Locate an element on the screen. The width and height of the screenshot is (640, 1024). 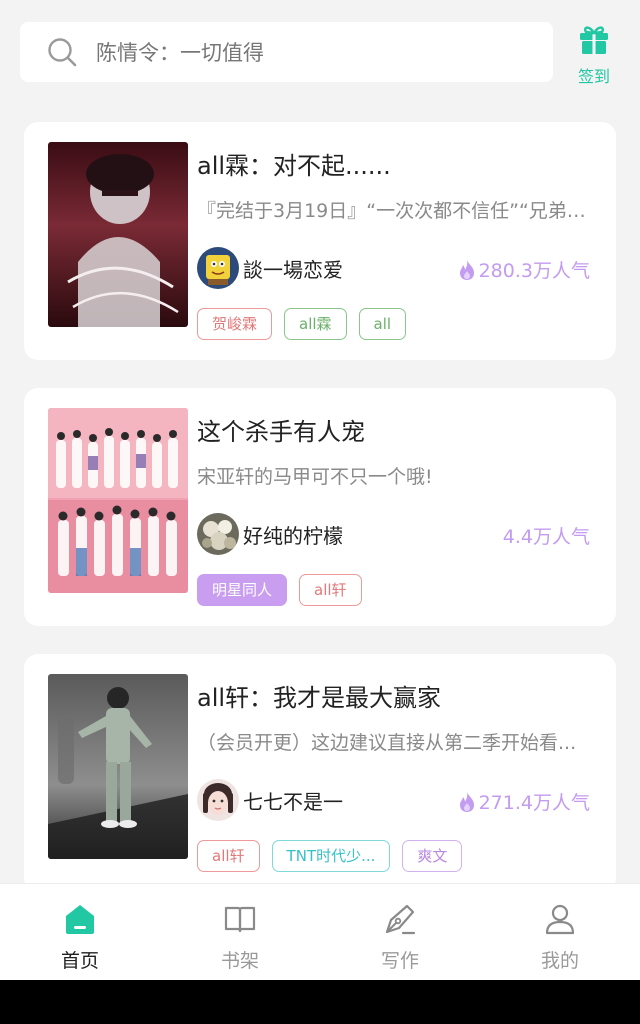
tag-list: 贺峻霖 all霖 all is located at coordinates (302, 324).